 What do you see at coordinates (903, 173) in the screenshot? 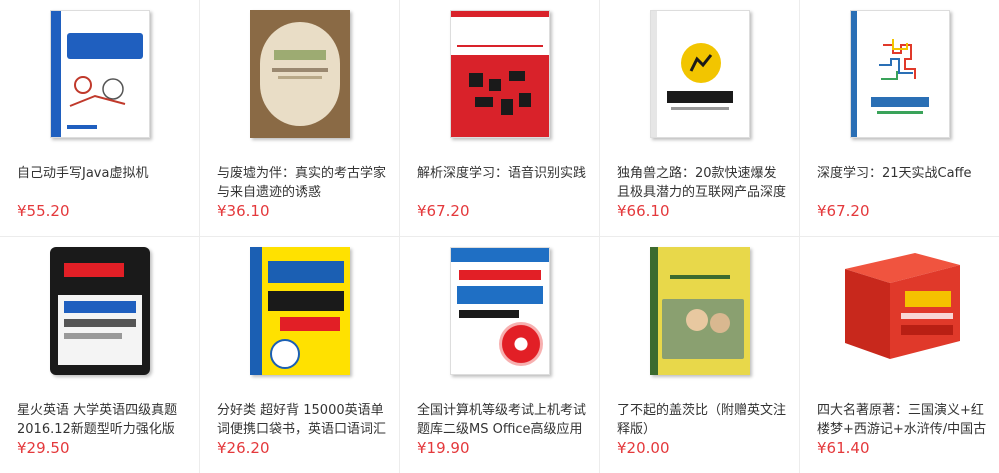
I see `product-title: 深度学习：21天实战Caffe` at bounding box center [903, 173].